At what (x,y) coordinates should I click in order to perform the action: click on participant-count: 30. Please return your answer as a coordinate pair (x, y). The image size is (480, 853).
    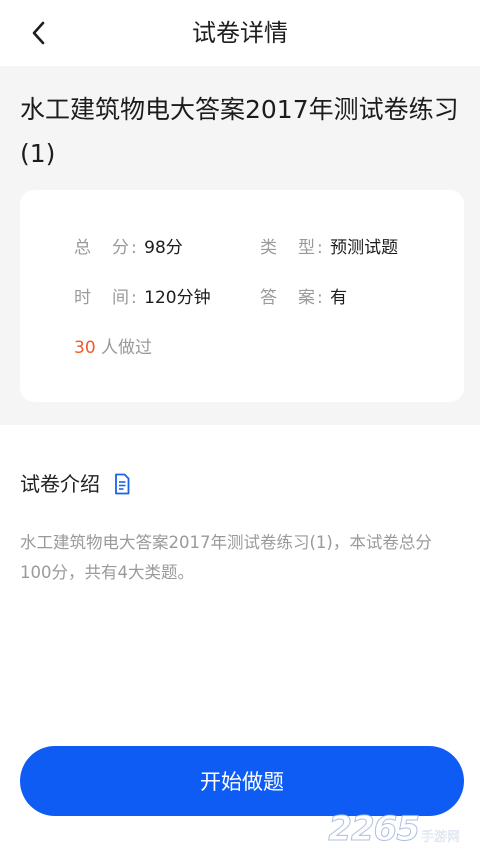
    Looking at the image, I should click on (85, 348).